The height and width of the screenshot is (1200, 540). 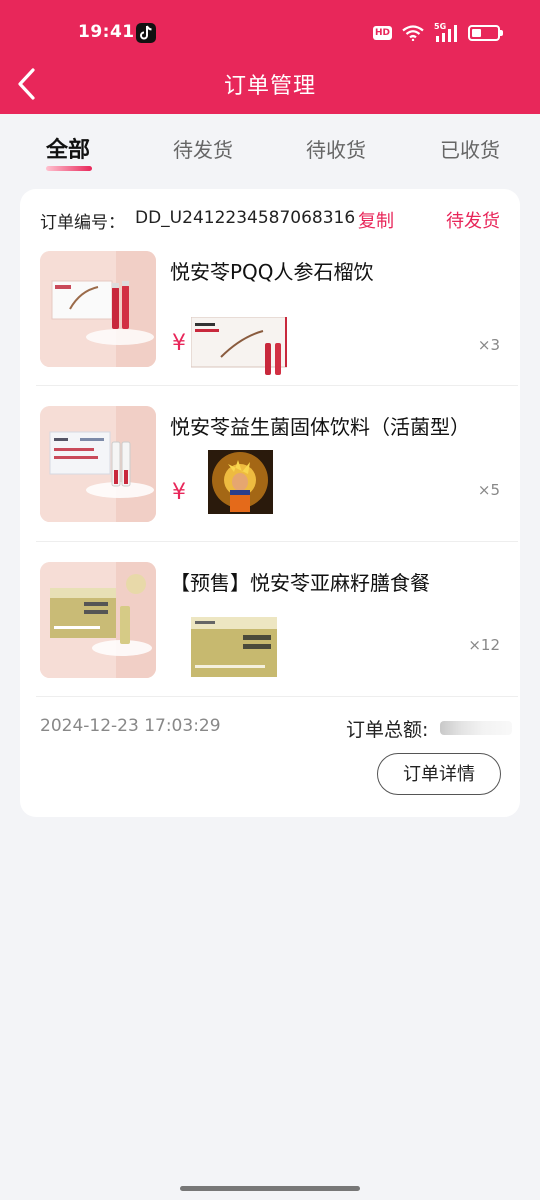 What do you see at coordinates (413, 33) in the screenshot?
I see `wifi-icon` at bounding box center [413, 33].